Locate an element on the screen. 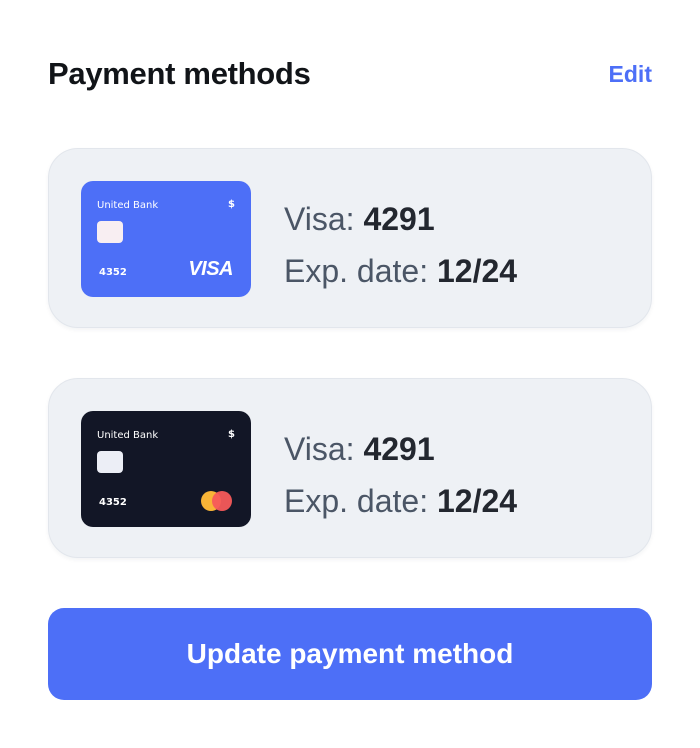  update-payment-method-button: Update payment method is located at coordinates (350, 654).